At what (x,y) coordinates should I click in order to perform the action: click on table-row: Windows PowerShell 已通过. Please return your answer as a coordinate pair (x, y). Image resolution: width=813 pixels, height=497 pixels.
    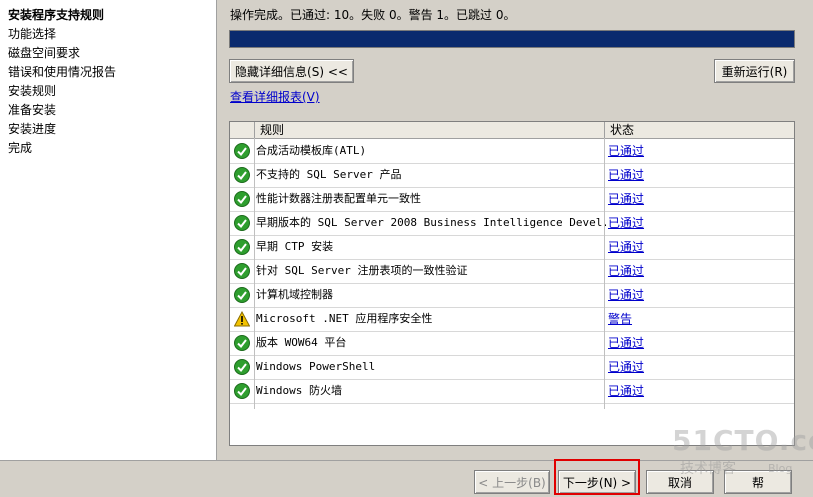
    Looking at the image, I should click on (512, 367).